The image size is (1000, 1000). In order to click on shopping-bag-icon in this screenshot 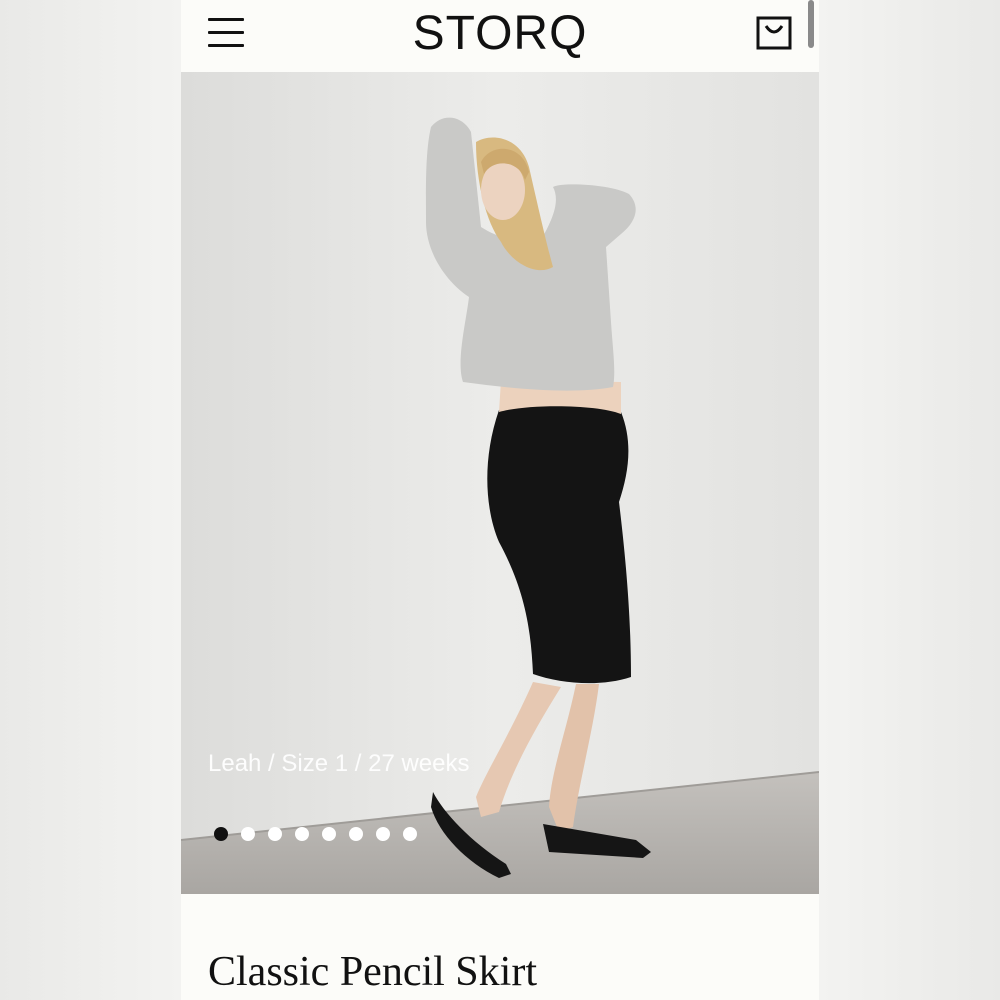, I will do `click(774, 33)`.